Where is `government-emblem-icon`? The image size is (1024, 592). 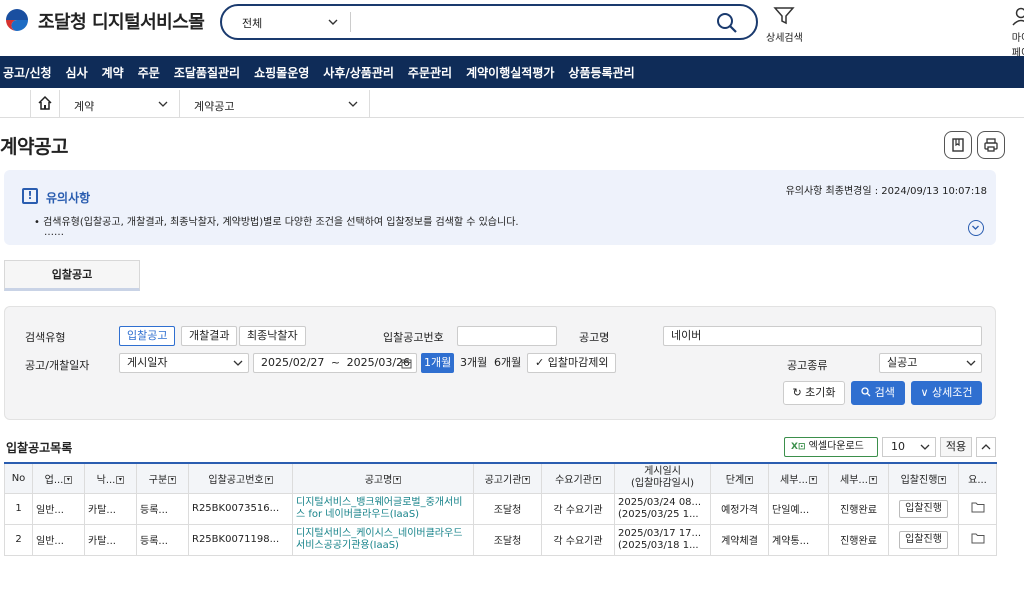
government-emblem-icon is located at coordinates (17, 21).